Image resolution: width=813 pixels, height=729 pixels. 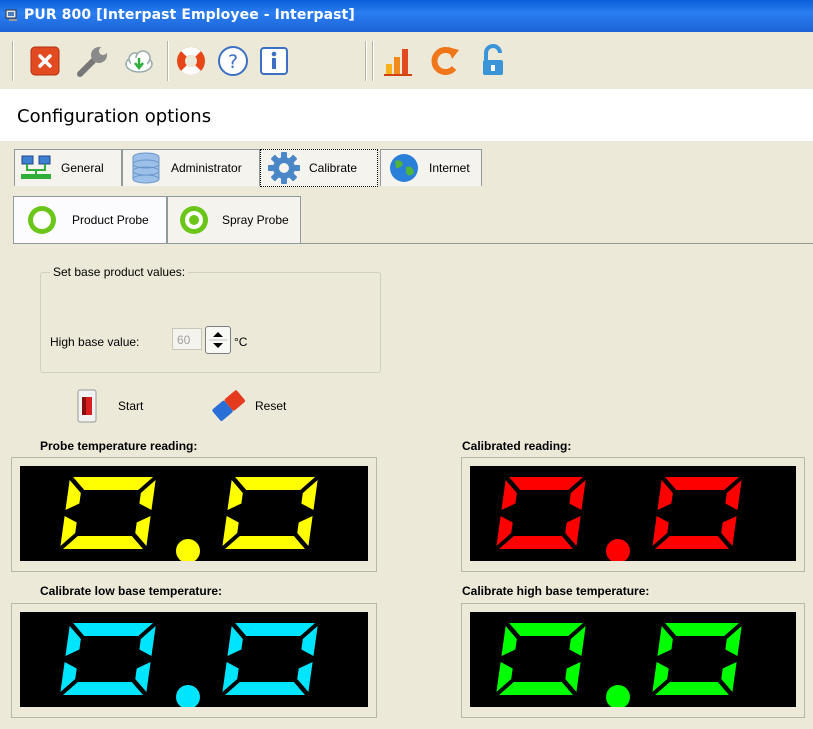 What do you see at coordinates (90, 219) in the screenshot?
I see `tab-product-probe: Product Probe` at bounding box center [90, 219].